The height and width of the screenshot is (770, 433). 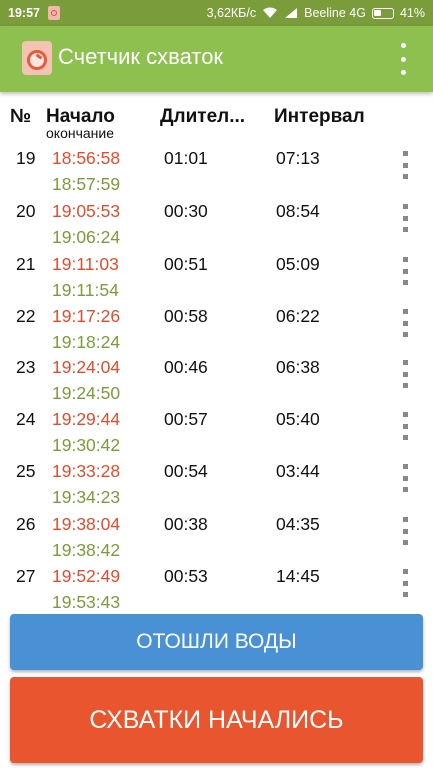 I want to click on row-interval: 05:09, so click(x=298, y=264).